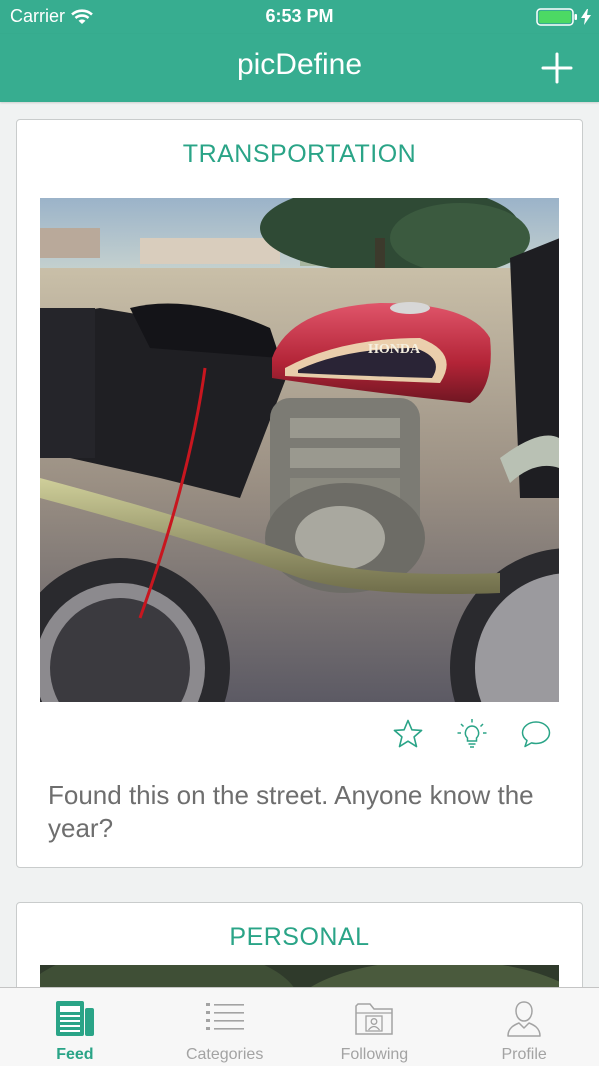 Image resolution: width=599 pixels, height=1066 pixels. What do you see at coordinates (74, 1018) in the screenshot?
I see `newspaper-icon` at bounding box center [74, 1018].